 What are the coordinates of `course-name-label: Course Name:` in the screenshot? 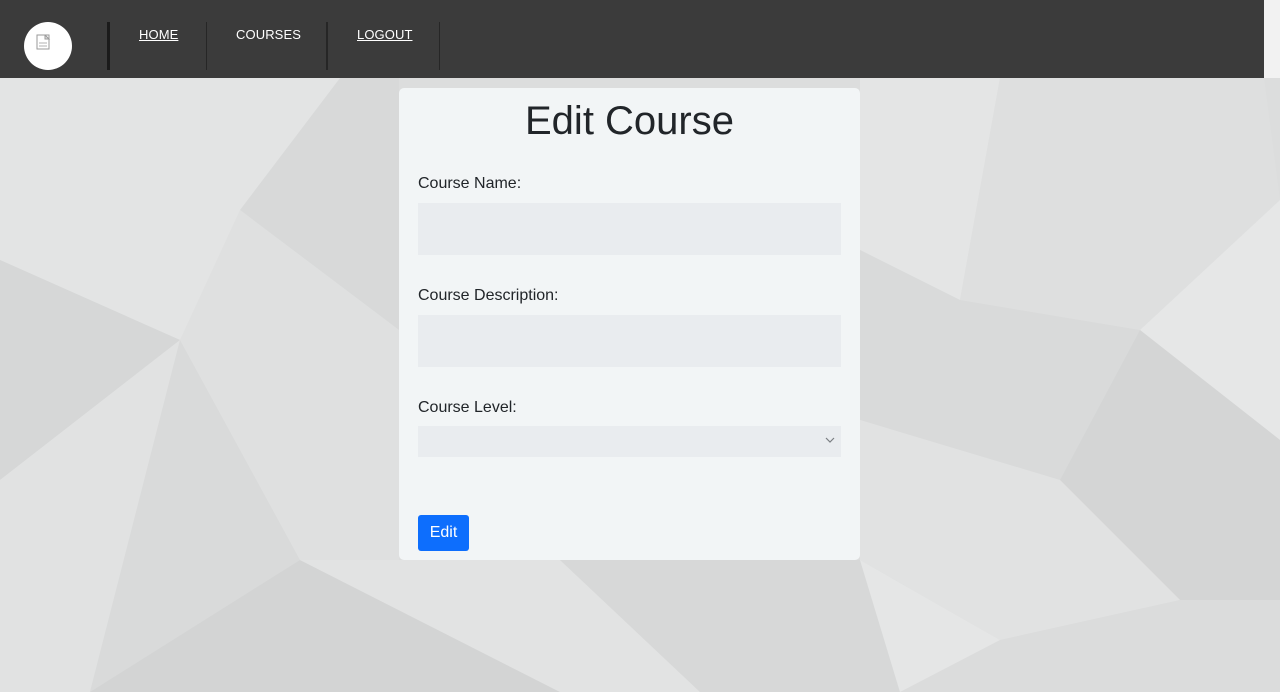 It's located at (470, 183).